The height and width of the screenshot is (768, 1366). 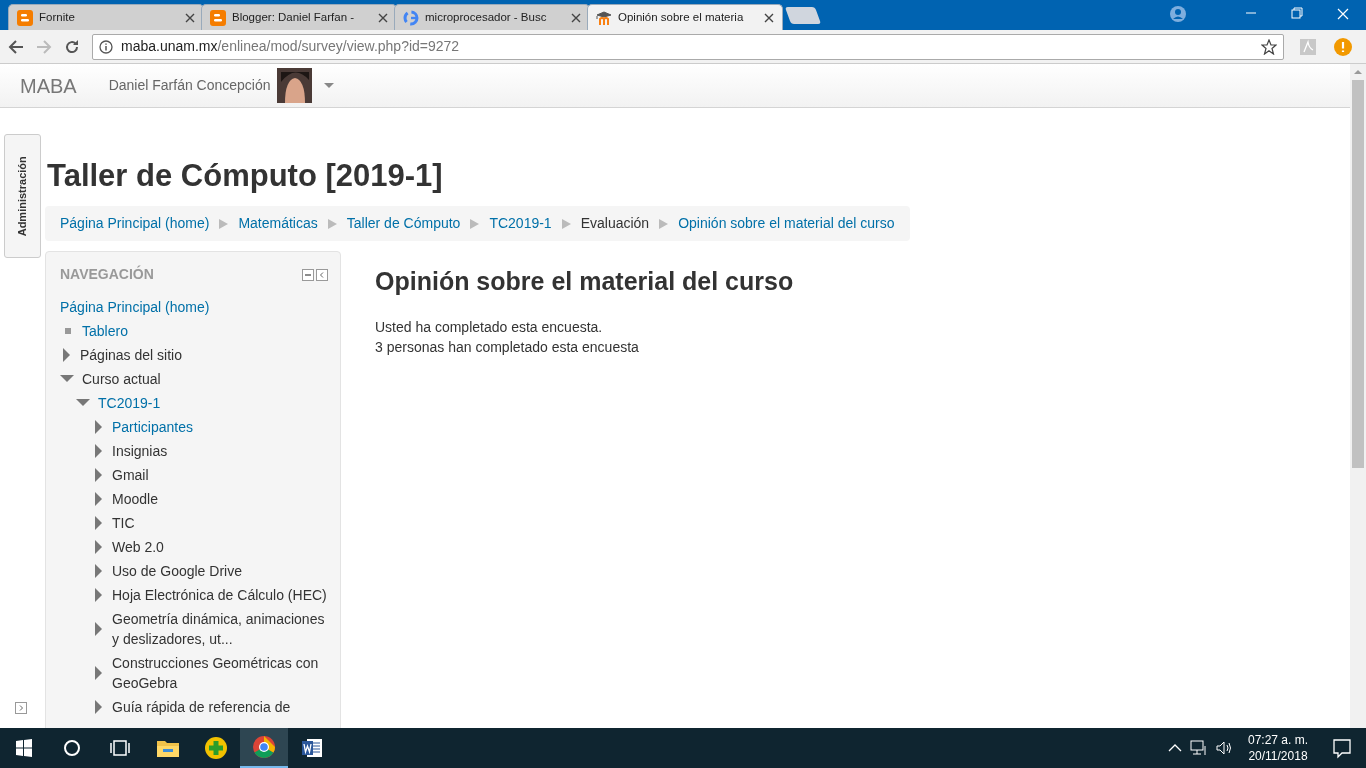 What do you see at coordinates (294, 85) in the screenshot?
I see `avatar` at bounding box center [294, 85].